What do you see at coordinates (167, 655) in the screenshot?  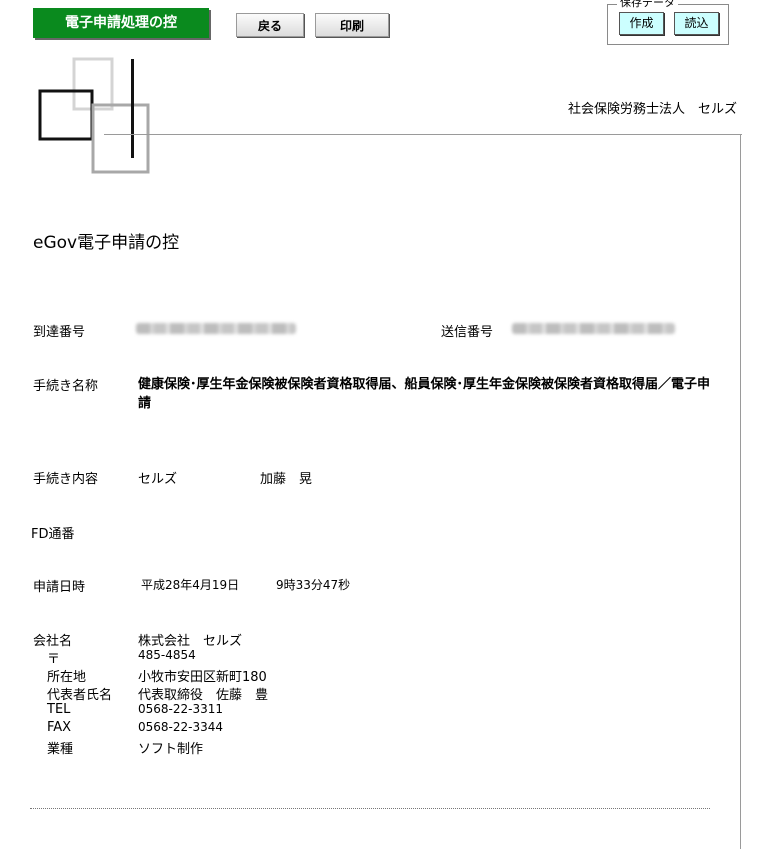 I see `postal-code: 485-4854` at bounding box center [167, 655].